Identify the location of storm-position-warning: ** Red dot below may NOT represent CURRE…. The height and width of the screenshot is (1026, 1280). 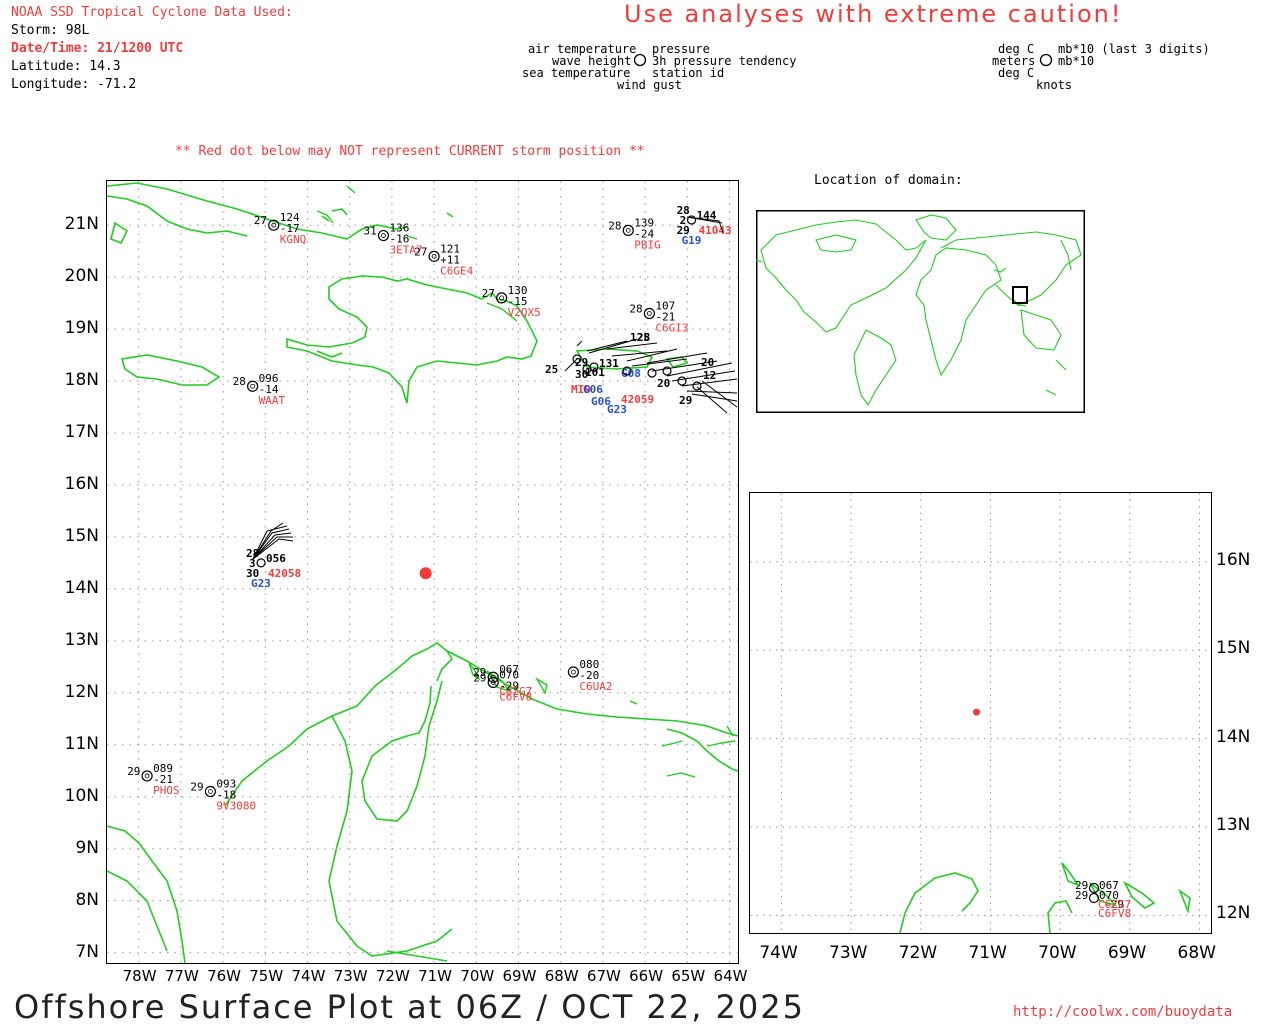
(410, 151).